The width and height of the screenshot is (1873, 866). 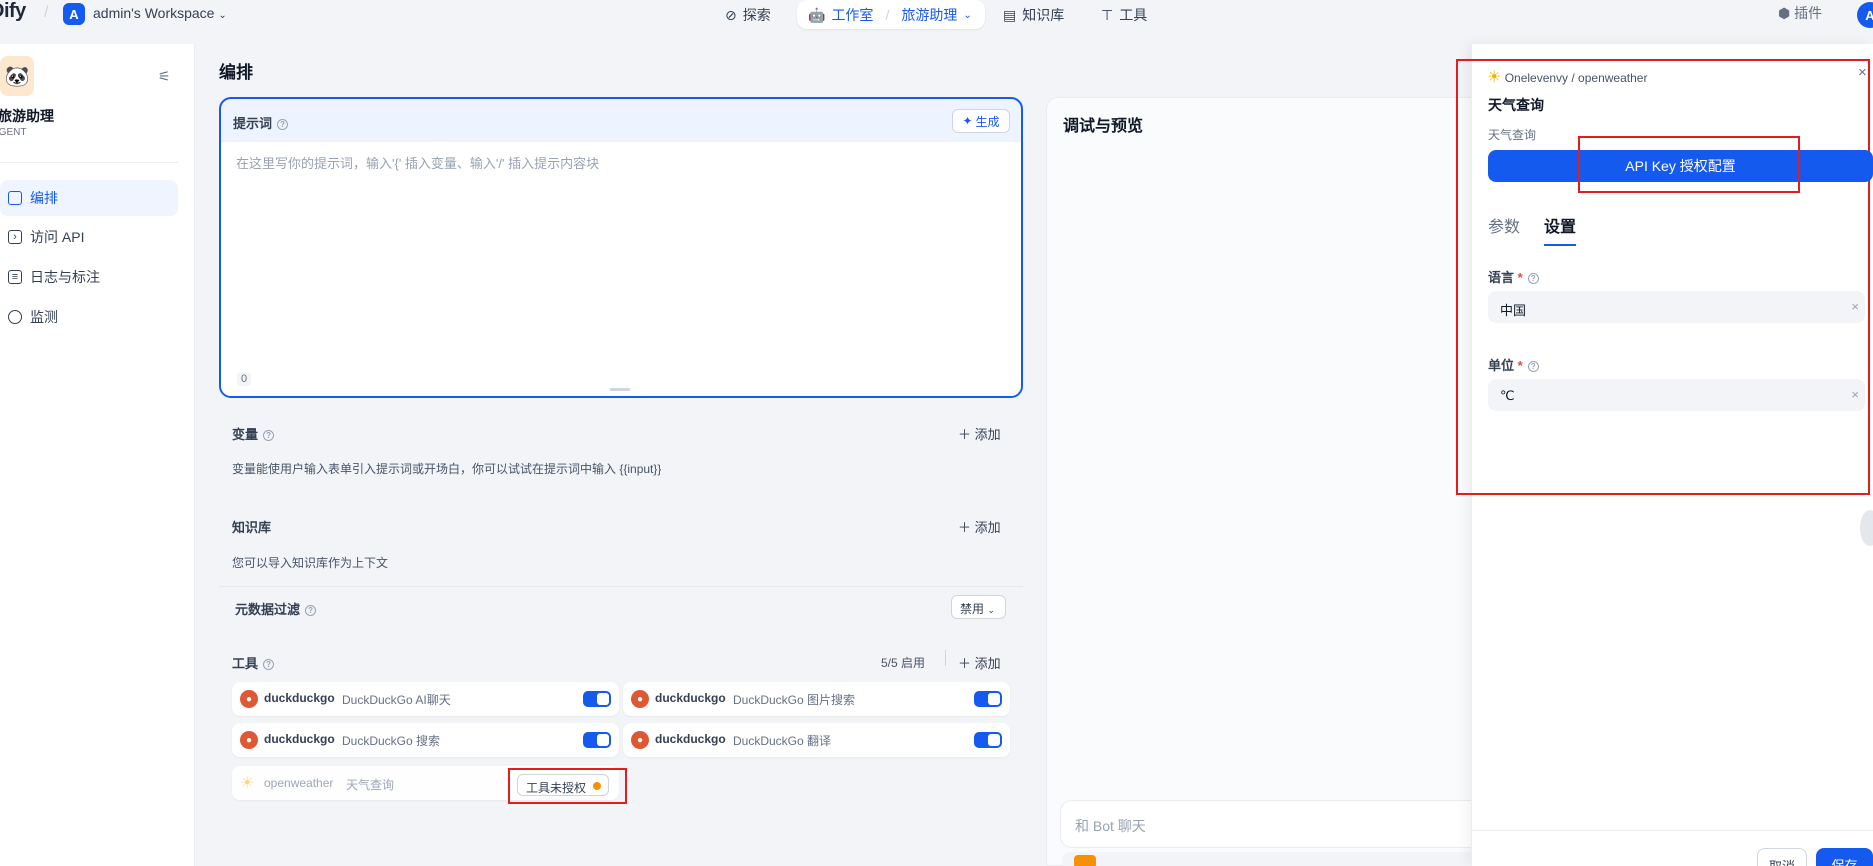 I want to click on workspace-badge: A, so click(x=74, y=14).